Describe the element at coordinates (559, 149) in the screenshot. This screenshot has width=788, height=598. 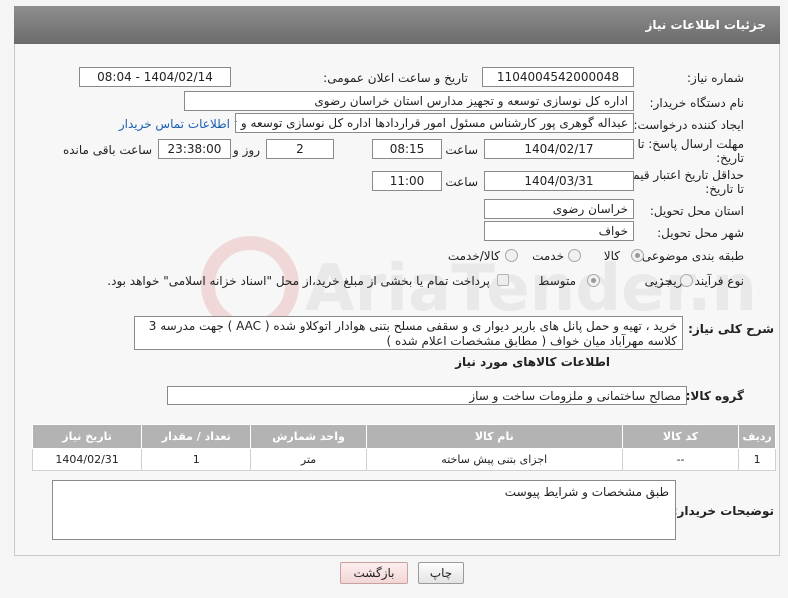
I see `deadline-date-field: 1404/02/17` at that location.